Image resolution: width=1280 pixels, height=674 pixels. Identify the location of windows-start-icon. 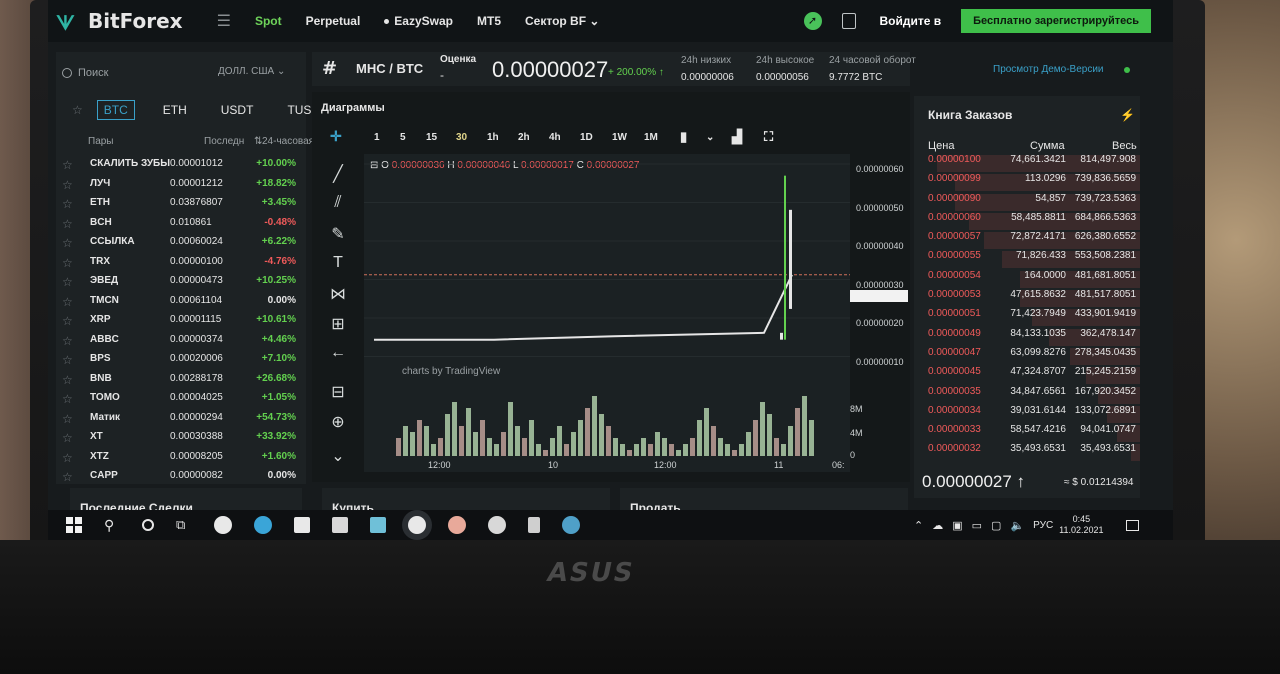
(74, 525).